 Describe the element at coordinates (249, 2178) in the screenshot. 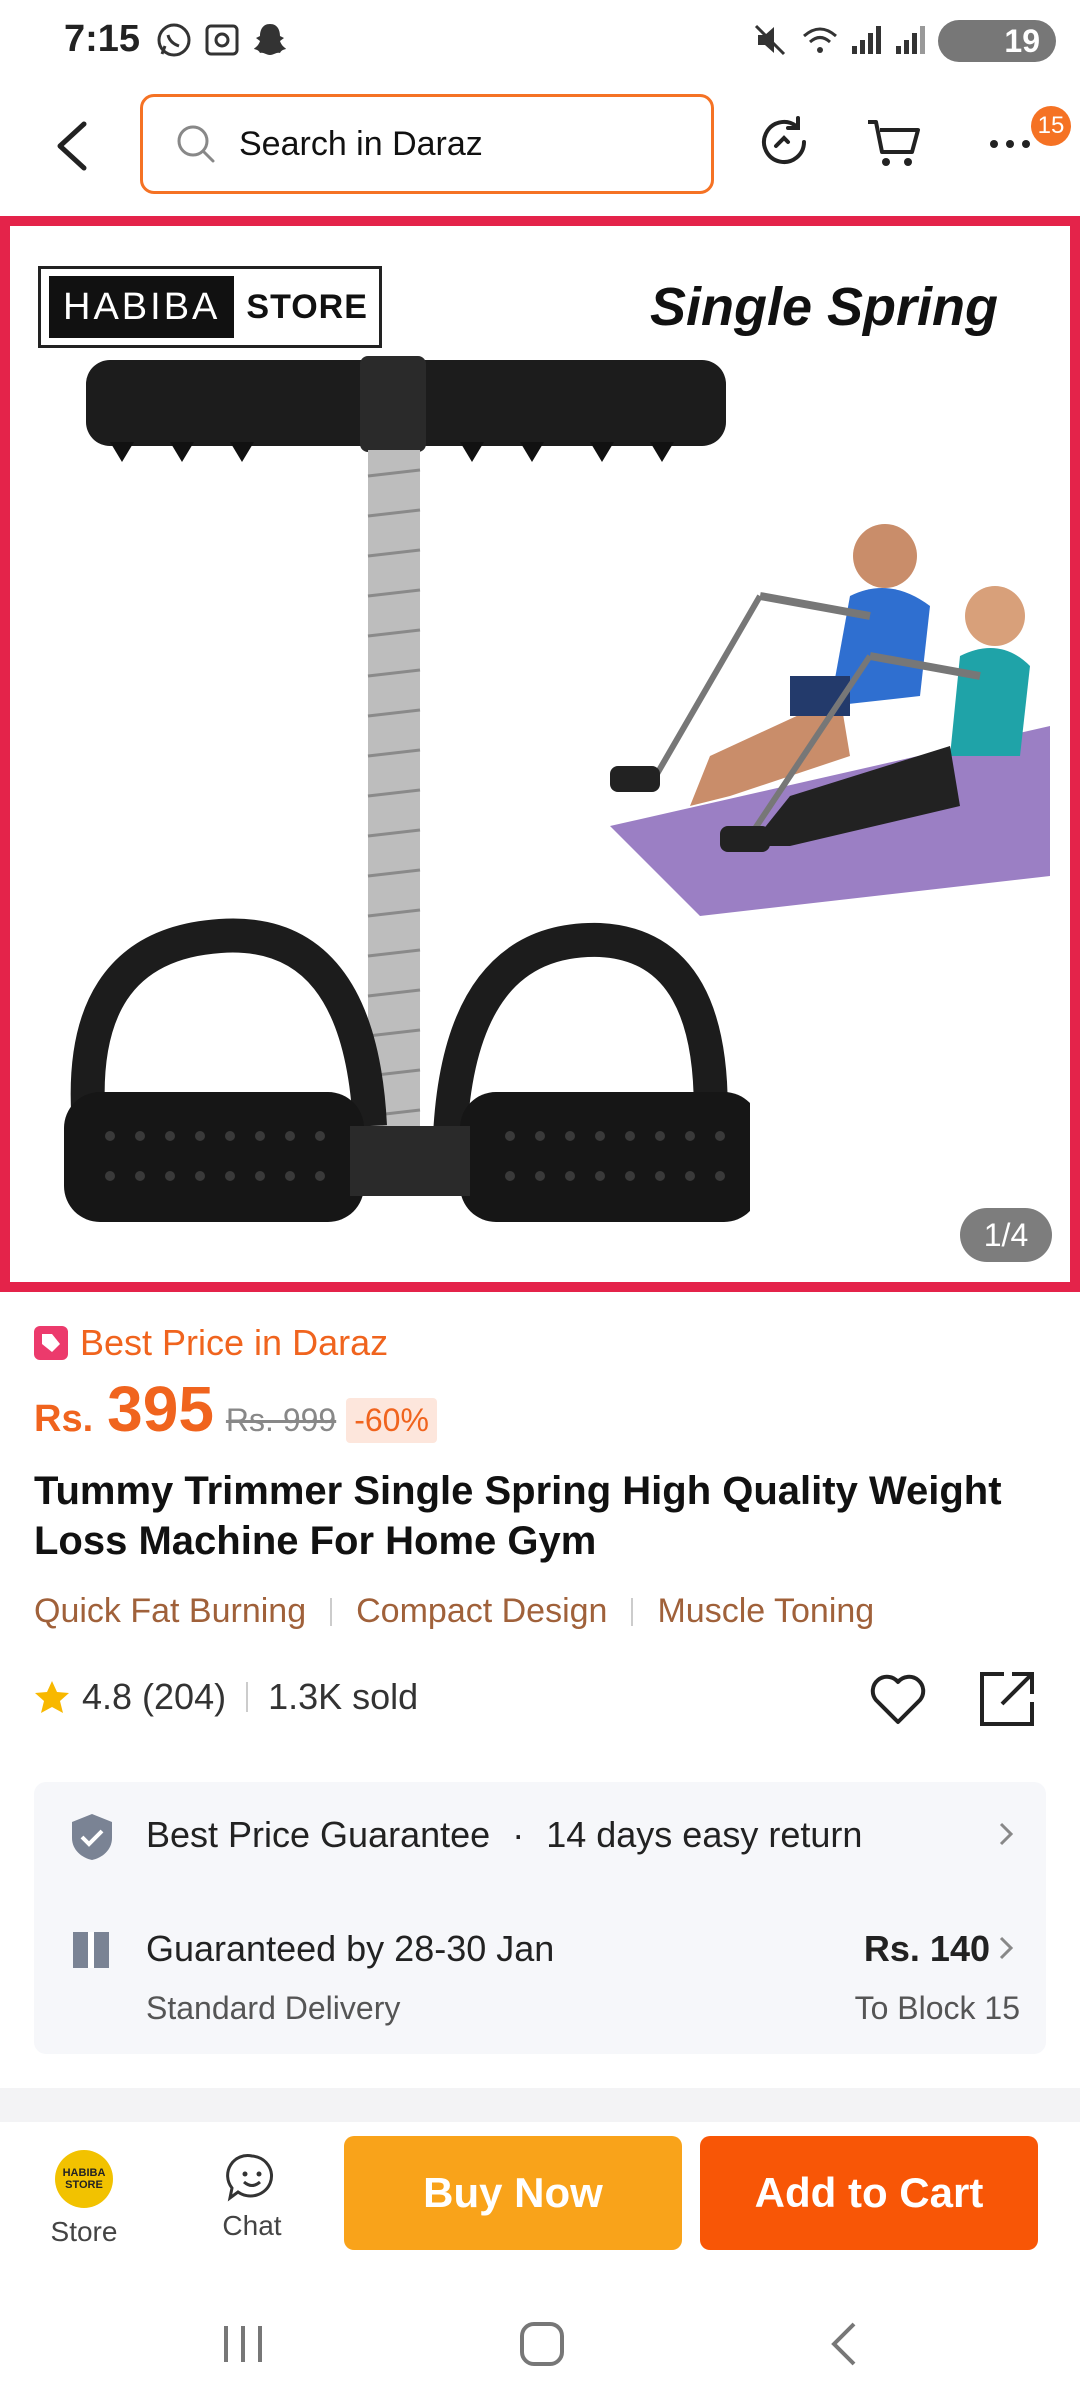

I see `chat-icon` at that location.